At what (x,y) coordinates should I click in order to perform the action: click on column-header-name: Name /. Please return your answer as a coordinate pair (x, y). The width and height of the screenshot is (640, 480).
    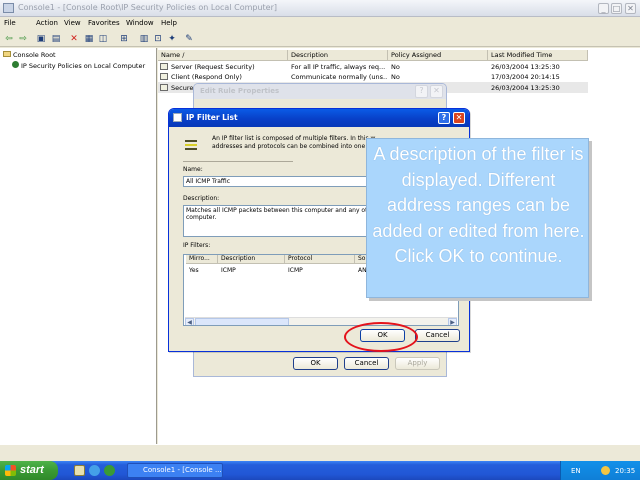
    Looking at the image, I should click on (223, 55).